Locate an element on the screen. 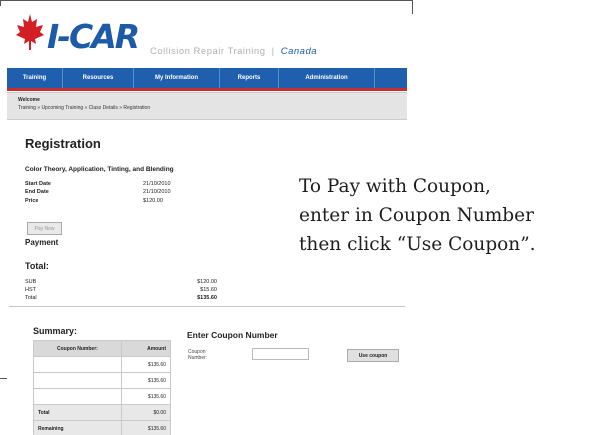  use-coupon-button: Use coupon is located at coordinates (373, 355).